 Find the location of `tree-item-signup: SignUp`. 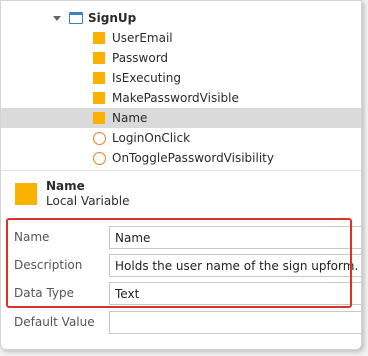

tree-item-signup: SignUp is located at coordinates (181, 18).